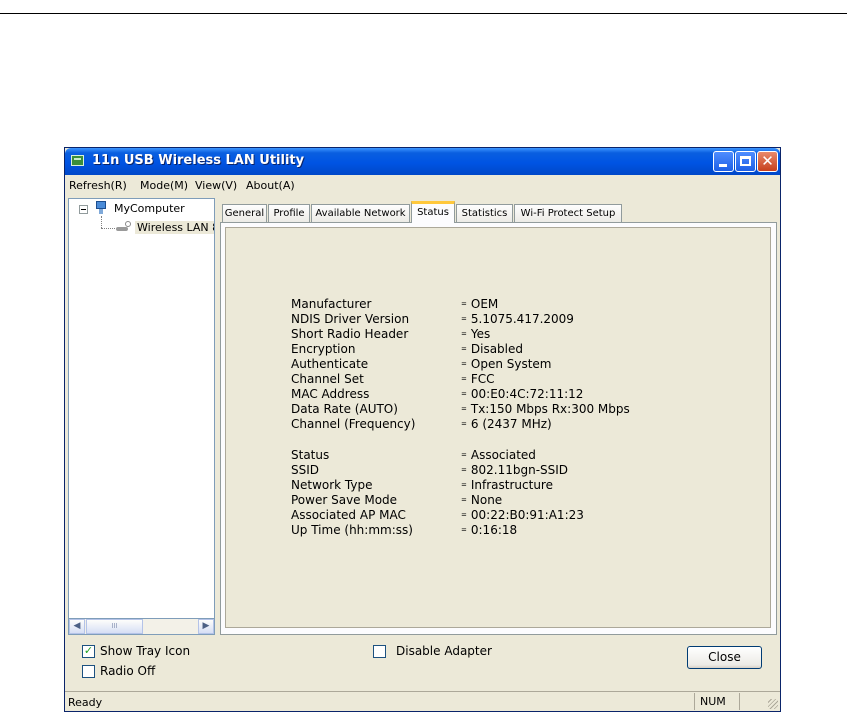 The width and height of the screenshot is (847, 712). I want to click on value-text: None, so click(486, 500).